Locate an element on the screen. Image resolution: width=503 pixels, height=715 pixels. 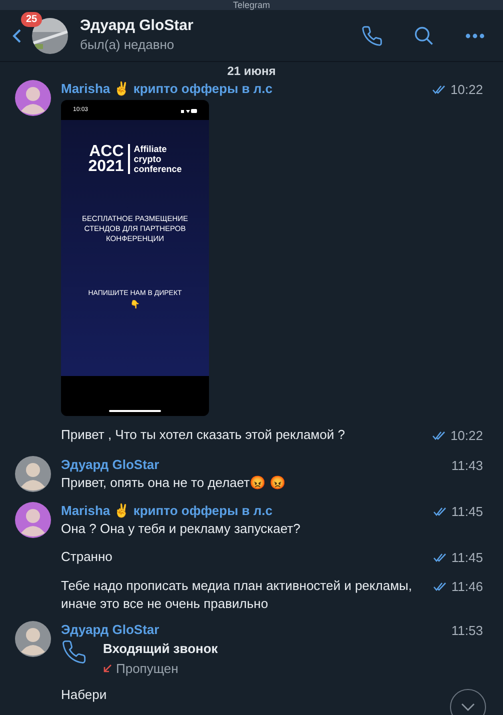
message-time: 11:53 is located at coordinates (467, 631).